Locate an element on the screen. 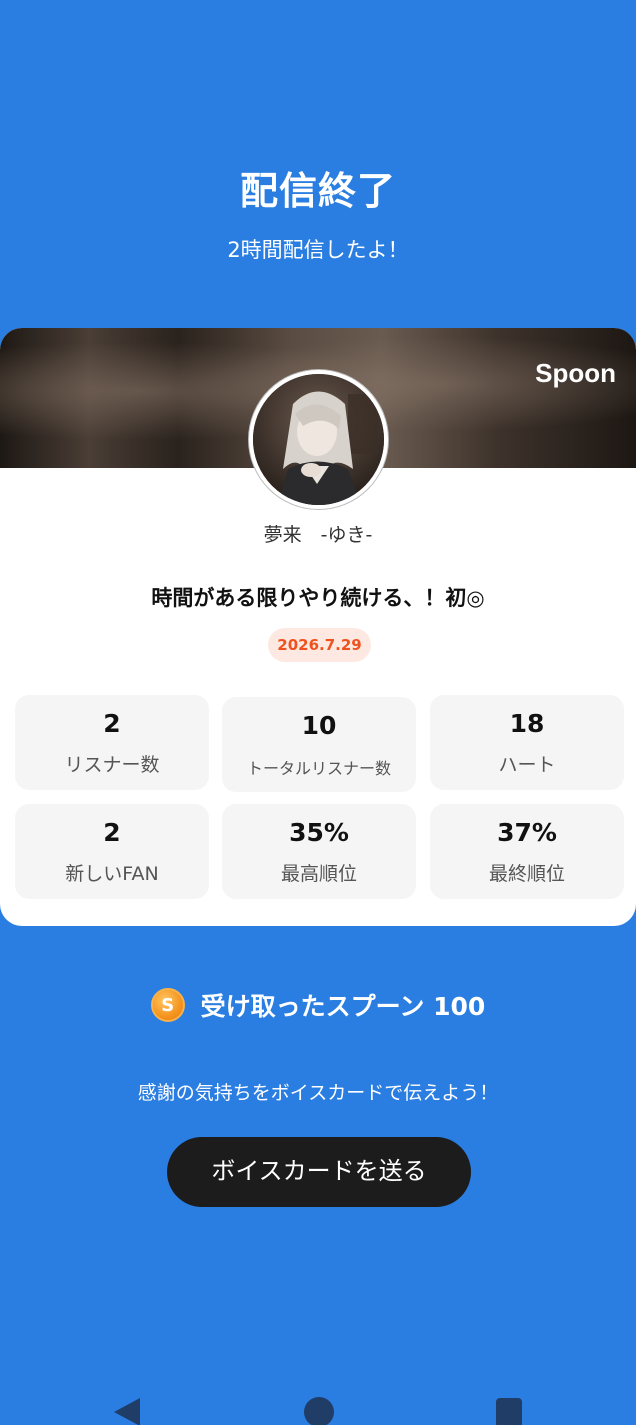 This screenshot has width=636, height=1425. page-subtitle: 2時間配信したよ！ is located at coordinates (318, 250).